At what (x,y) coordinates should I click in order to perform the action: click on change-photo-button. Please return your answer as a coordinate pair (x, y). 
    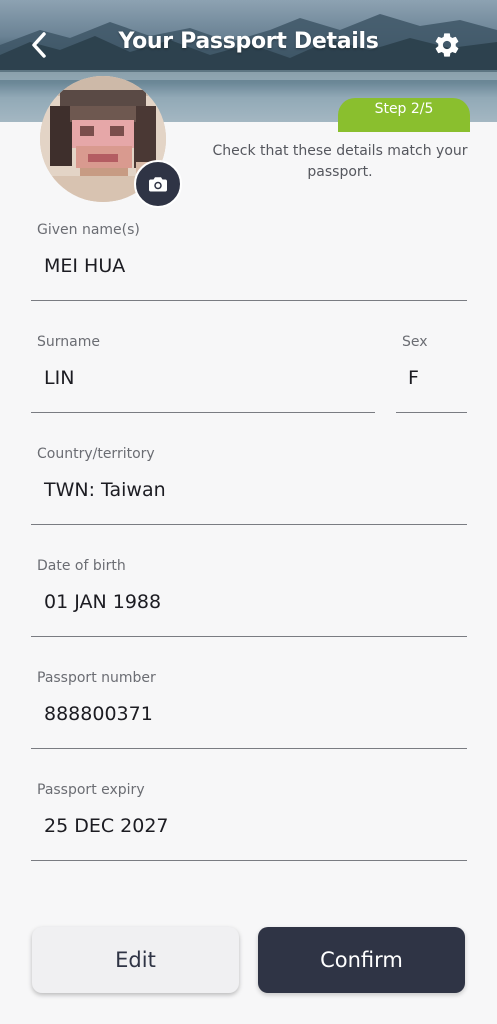
    Looking at the image, I should click on (158, 184).